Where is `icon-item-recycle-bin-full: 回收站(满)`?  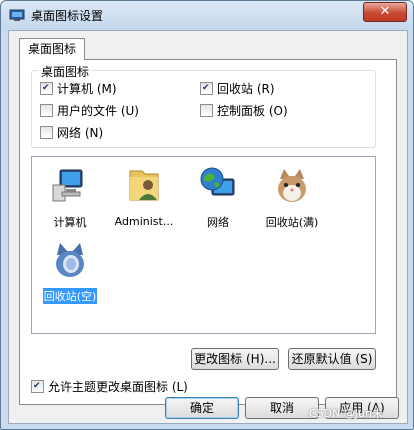
icon-item-recycle-bin-full: 回收站(满) is located at coordinates (292, 197).